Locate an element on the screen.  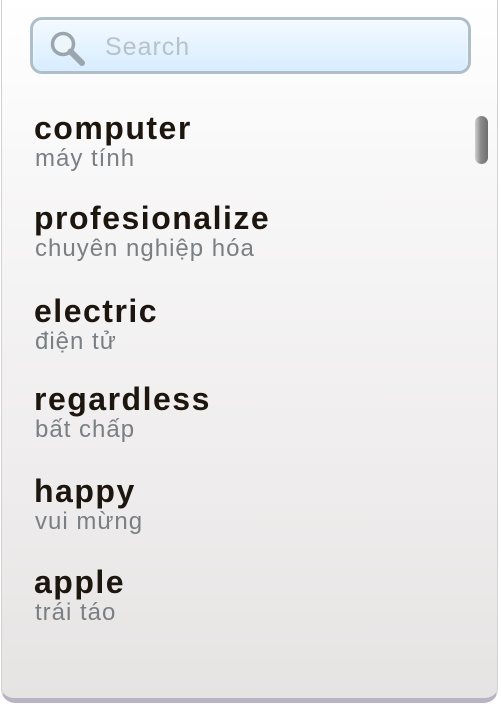
list-item: electric điện tử is located at coordinates (244, 331).